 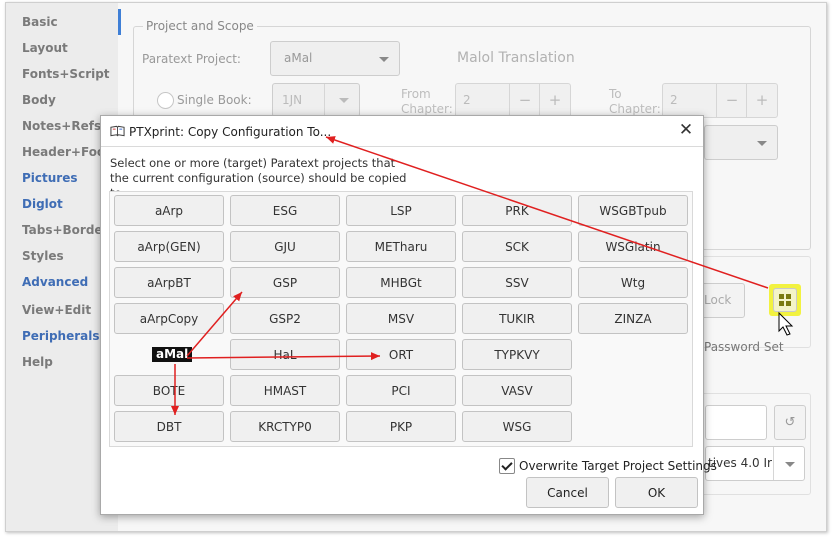 What do you see at coordinates (427, 101) in the screenshot?
I see `from-chapter-label: From Chapter:` at bounding box center [427, 101].